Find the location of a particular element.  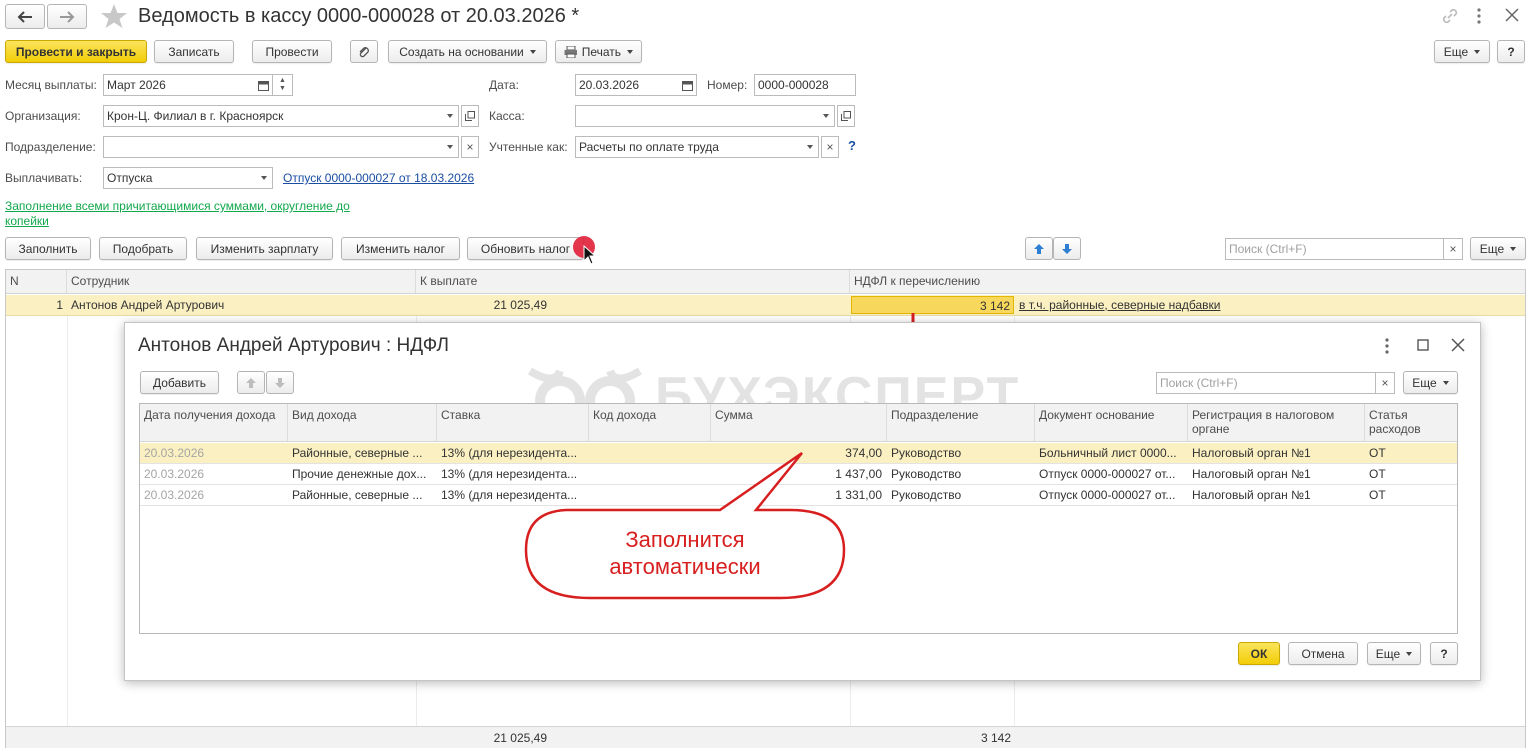

accounted-clear-button: × is located at coordinates (830, 147).